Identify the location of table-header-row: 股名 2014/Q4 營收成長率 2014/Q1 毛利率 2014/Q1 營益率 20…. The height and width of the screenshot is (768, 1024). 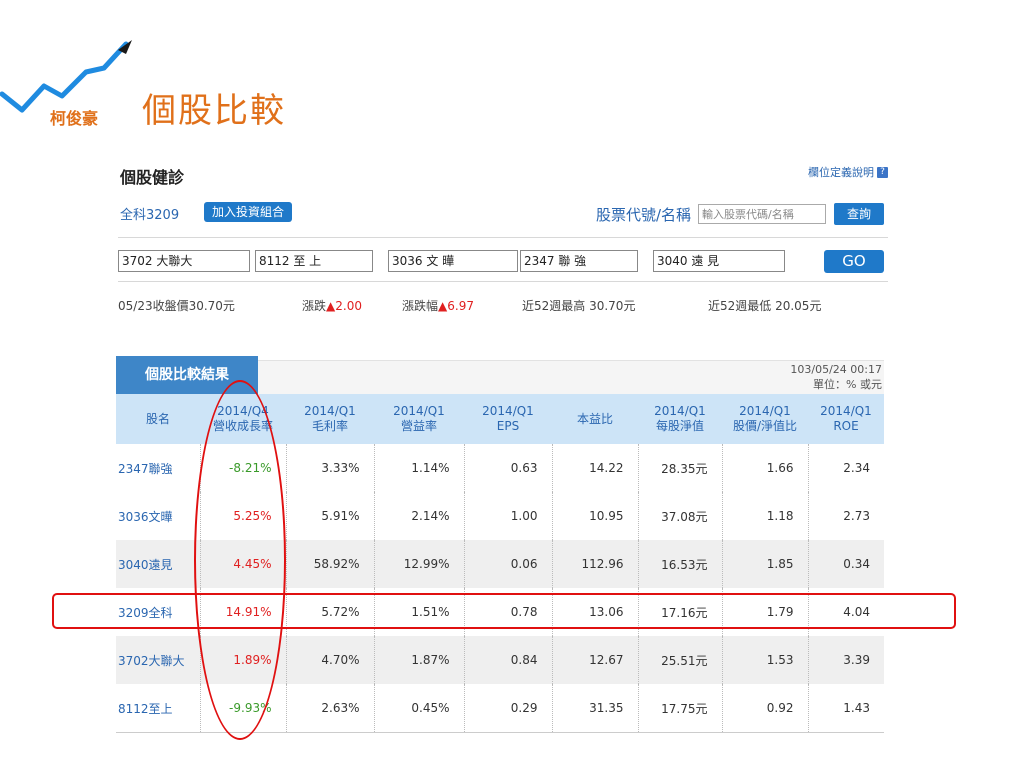
(500, 419).